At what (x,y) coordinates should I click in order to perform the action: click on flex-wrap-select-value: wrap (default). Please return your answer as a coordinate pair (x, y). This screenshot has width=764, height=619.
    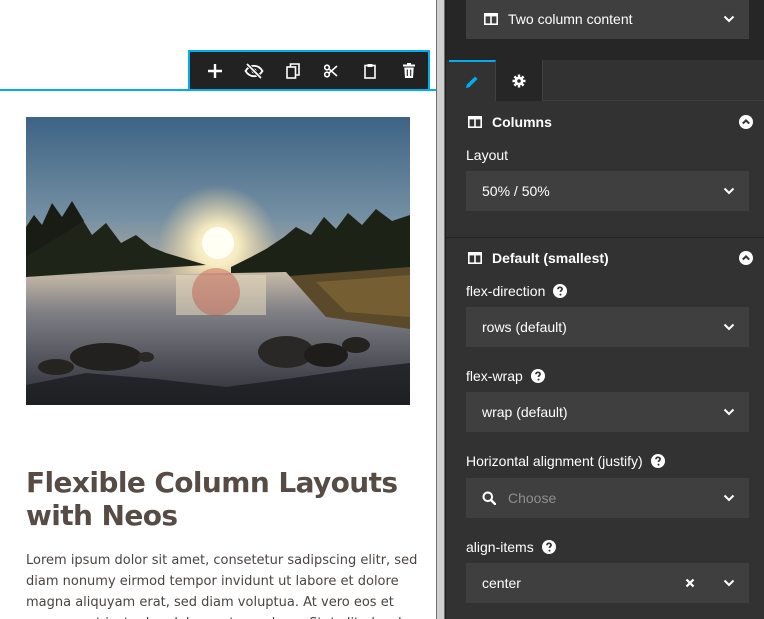
    Looking at the image, I should click on (525, 412).